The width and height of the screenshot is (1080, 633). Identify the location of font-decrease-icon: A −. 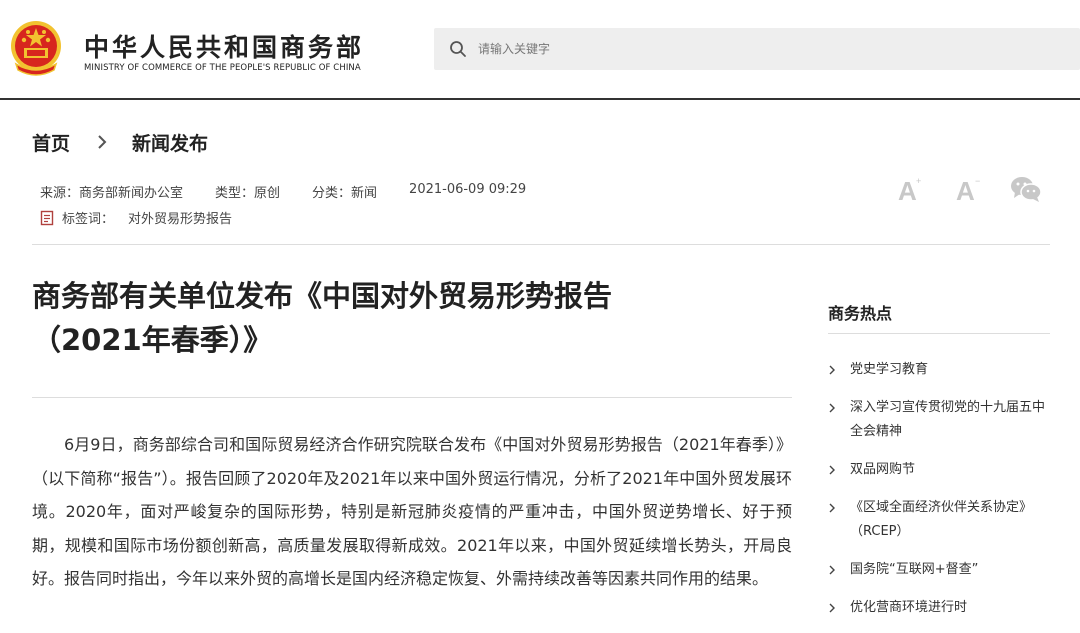
(968, 189).